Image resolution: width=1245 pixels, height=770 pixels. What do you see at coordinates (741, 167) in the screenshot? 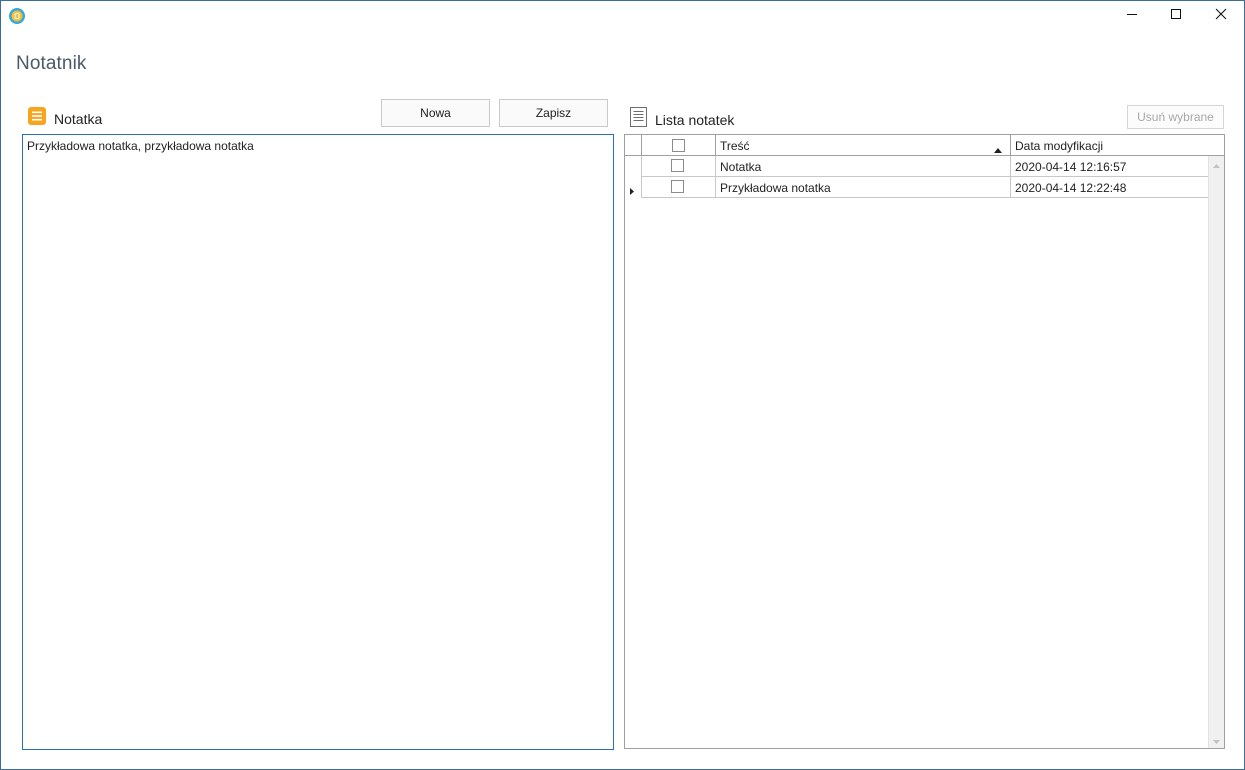
I see `cell-content: Notatka` at bounding box center [741, 167].